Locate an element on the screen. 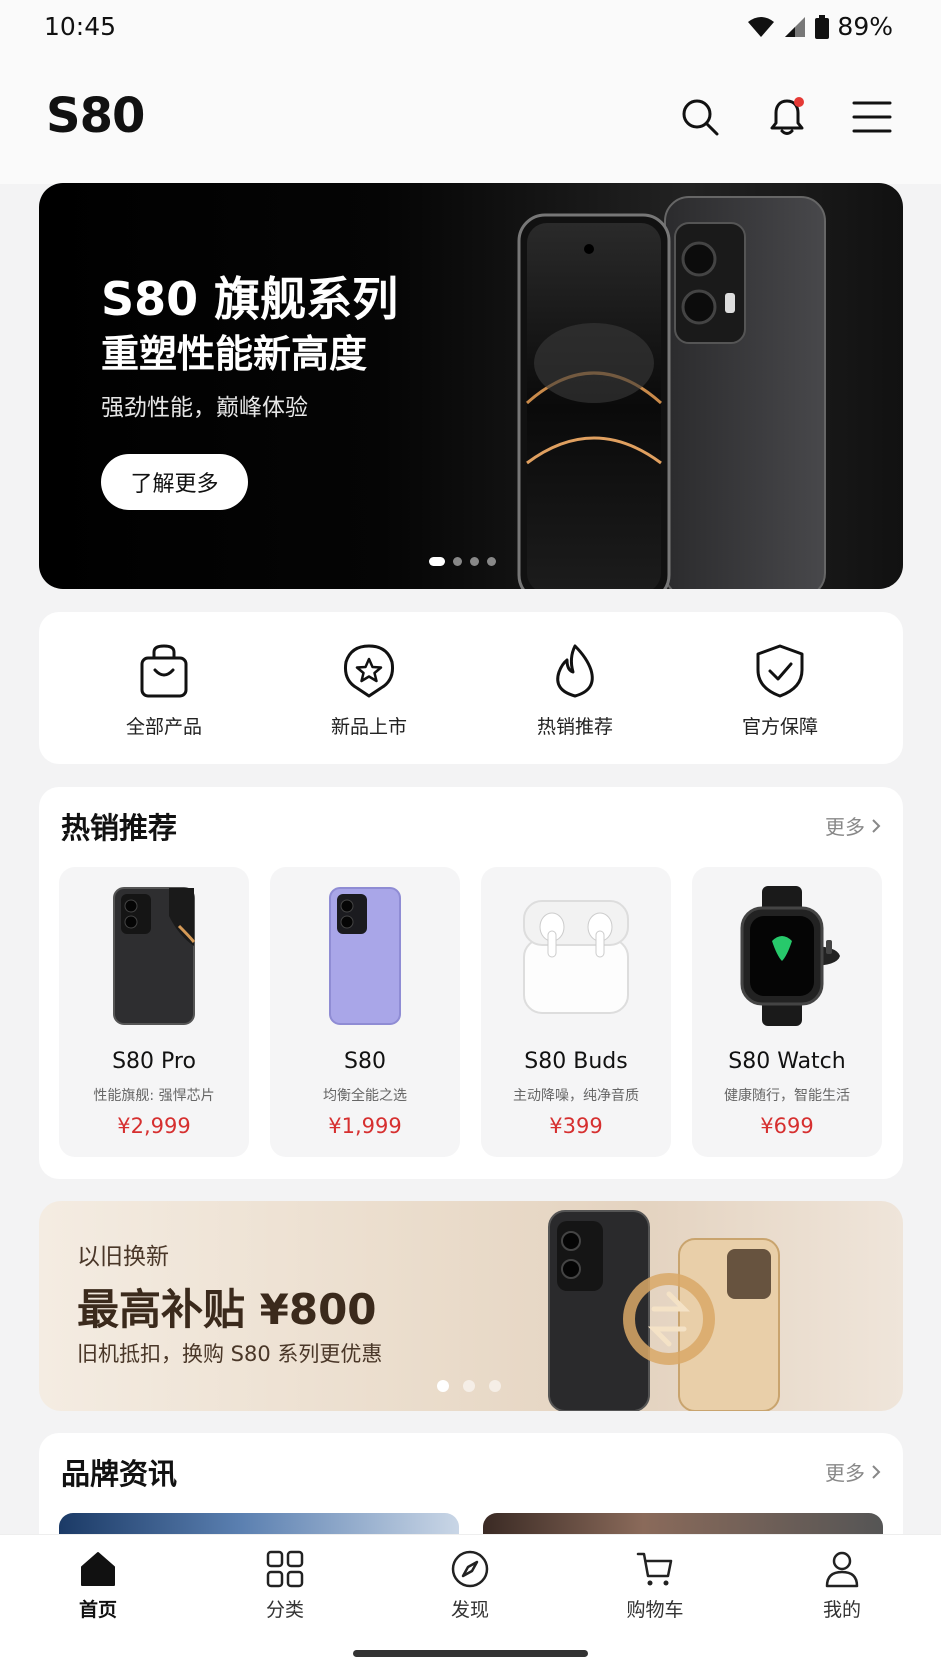  promo-title: 最高补贴 ¥800 is located at coordinates (227, 1309).